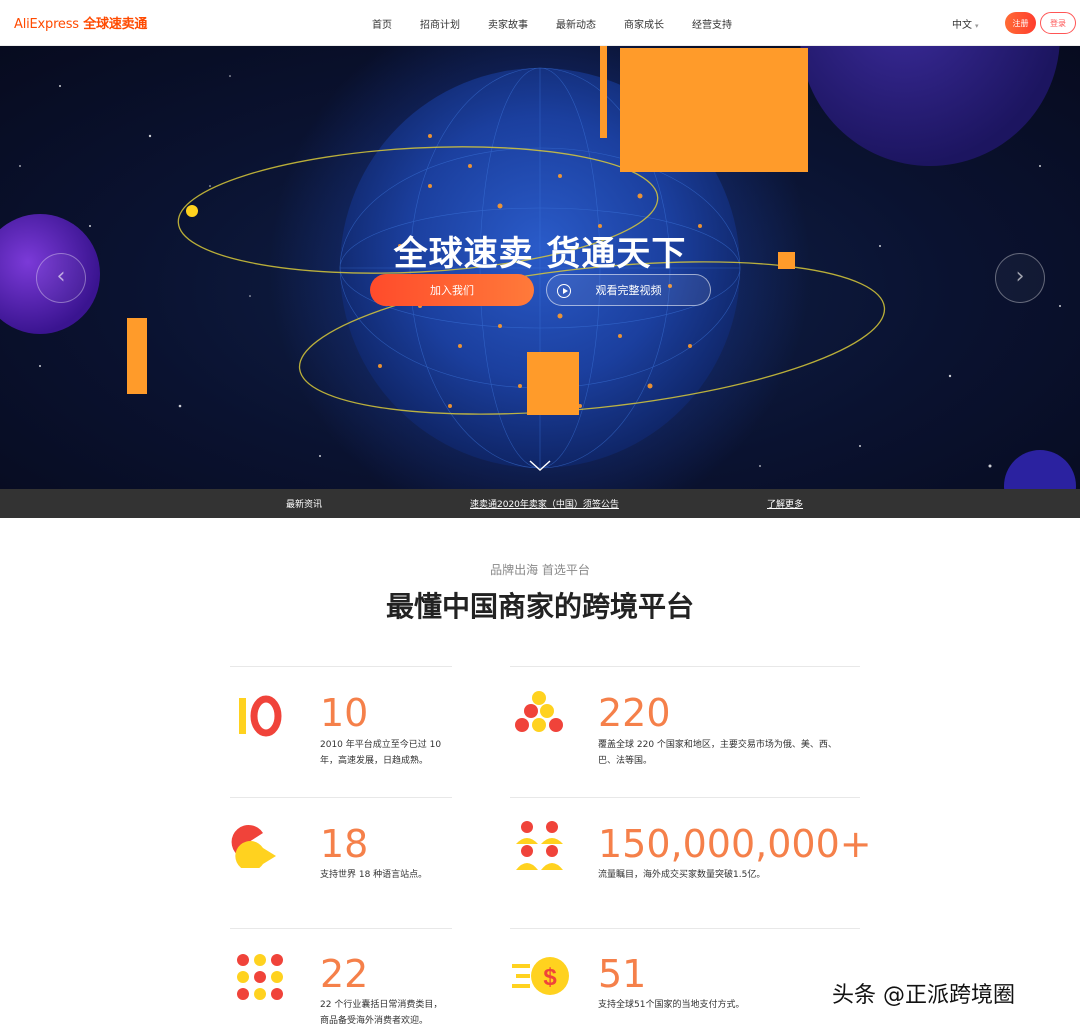  I want to click on chevron-down-icon, so click(540, 466).